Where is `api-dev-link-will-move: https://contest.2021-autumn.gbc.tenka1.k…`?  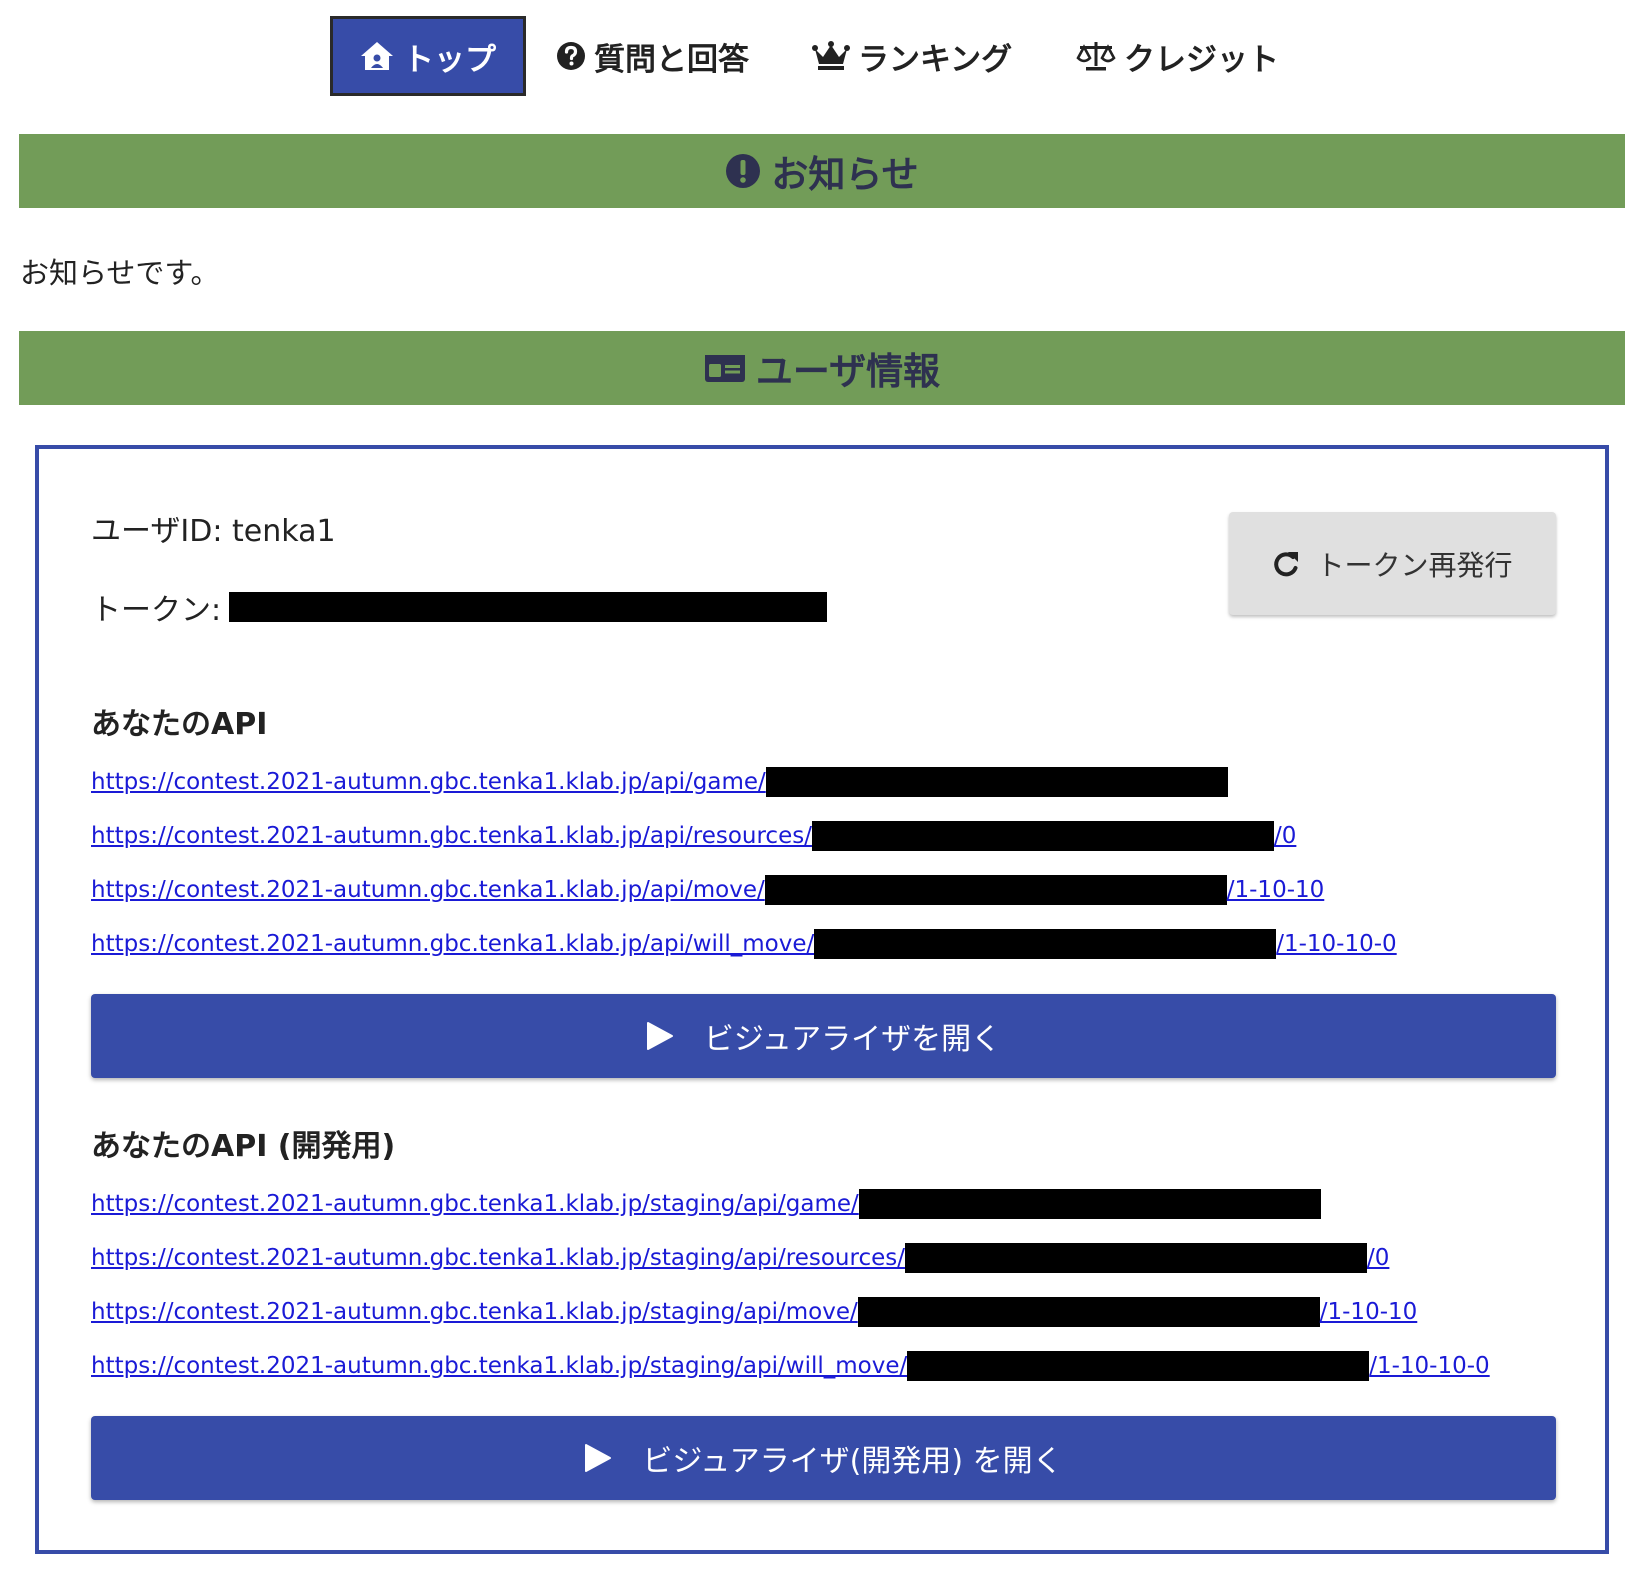
api-dev-link-will-move: https://contest.2021-autumn.gbc.tenka1.k… is located at coordinates (790, 1366).